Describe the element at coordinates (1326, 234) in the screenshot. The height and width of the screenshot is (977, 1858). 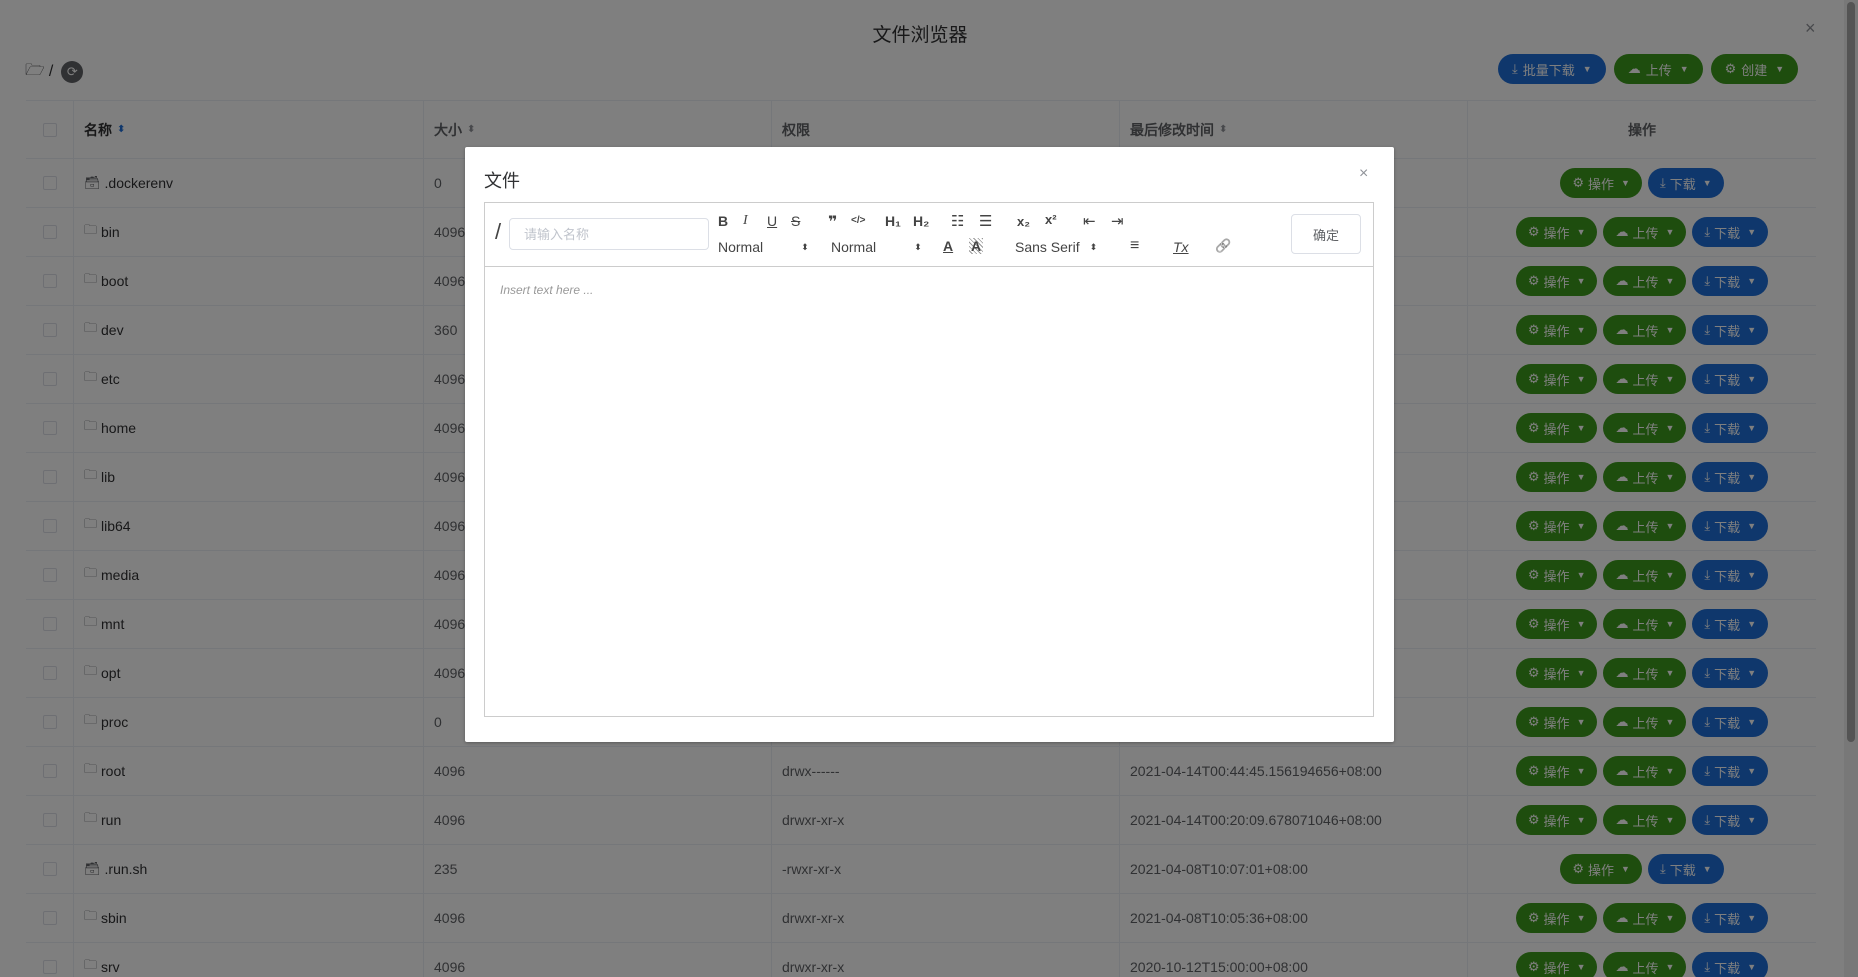
I see `confirm-button: 确定` at that location.